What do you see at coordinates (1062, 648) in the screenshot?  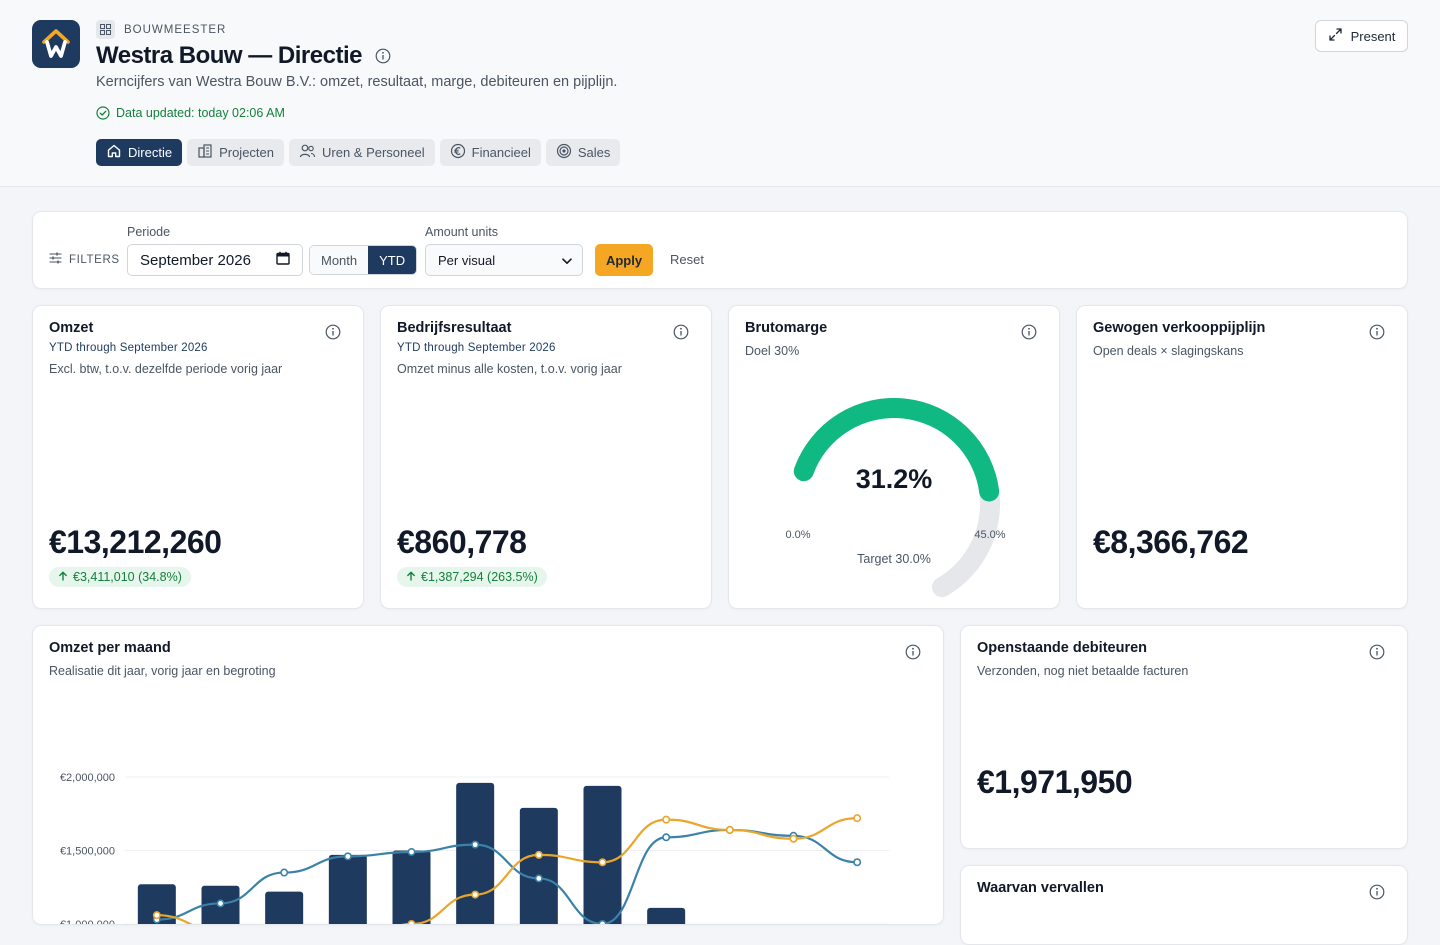 I see `card-title: Openstaande debiteuren` at bounding box center [1062, 648].